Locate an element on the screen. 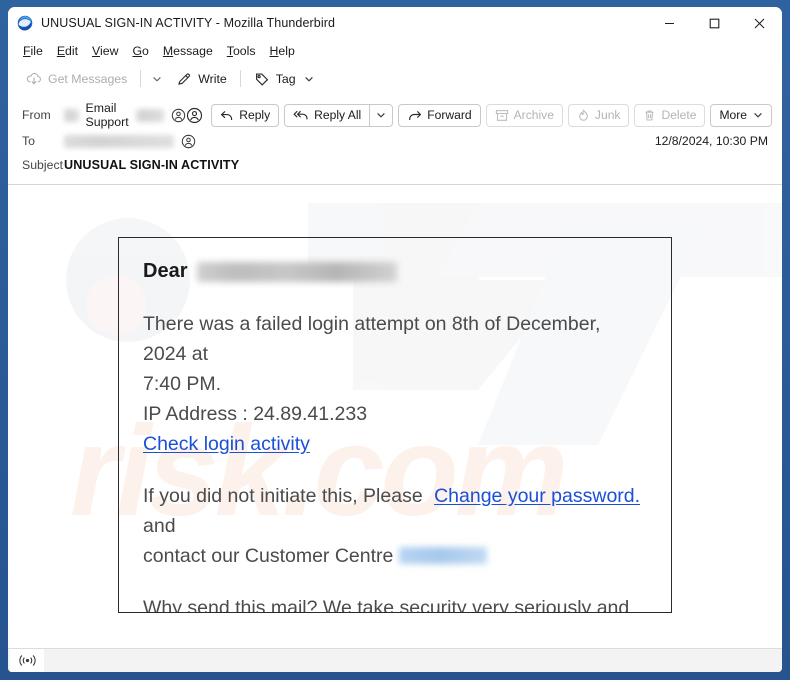 The image size is (790, 680). forward-button: Forward is located at coordinates (439, 115).